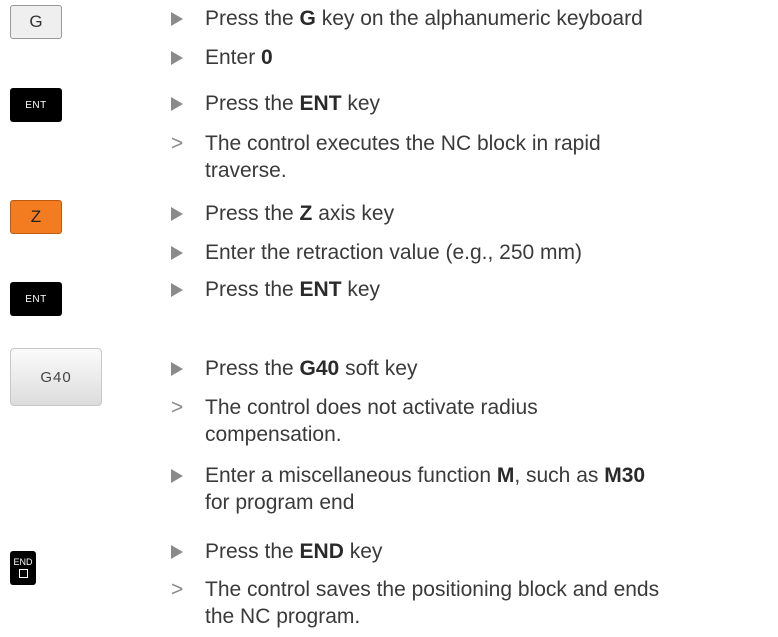  Describe the element at coordinates (471, 57) in the screenshot. I see `step-enter-0: Enter 0` at that location.